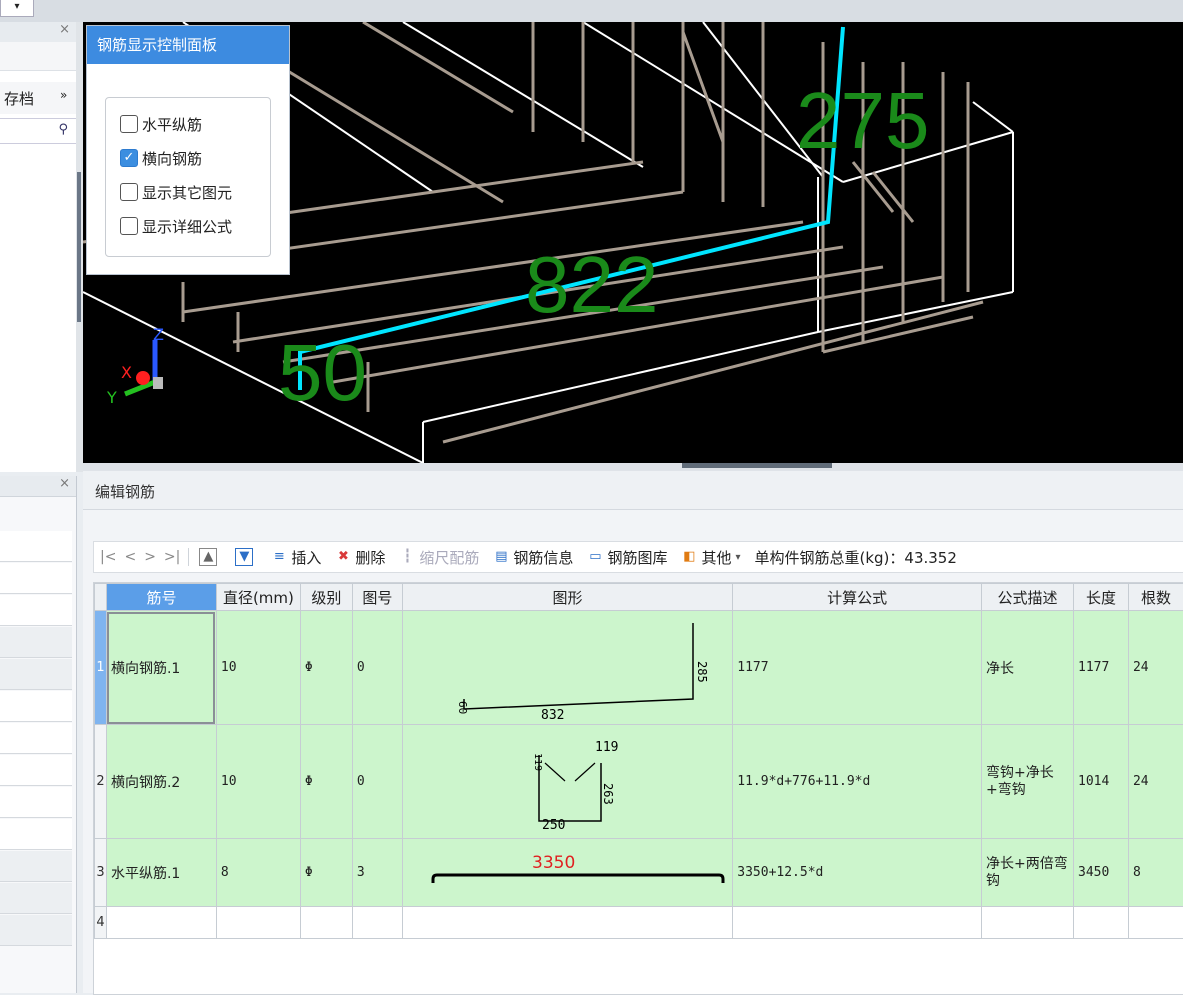 This screenshot has width=1183, height=995. I want to click on chevron-down-icon: ▾, so click(17, 8).